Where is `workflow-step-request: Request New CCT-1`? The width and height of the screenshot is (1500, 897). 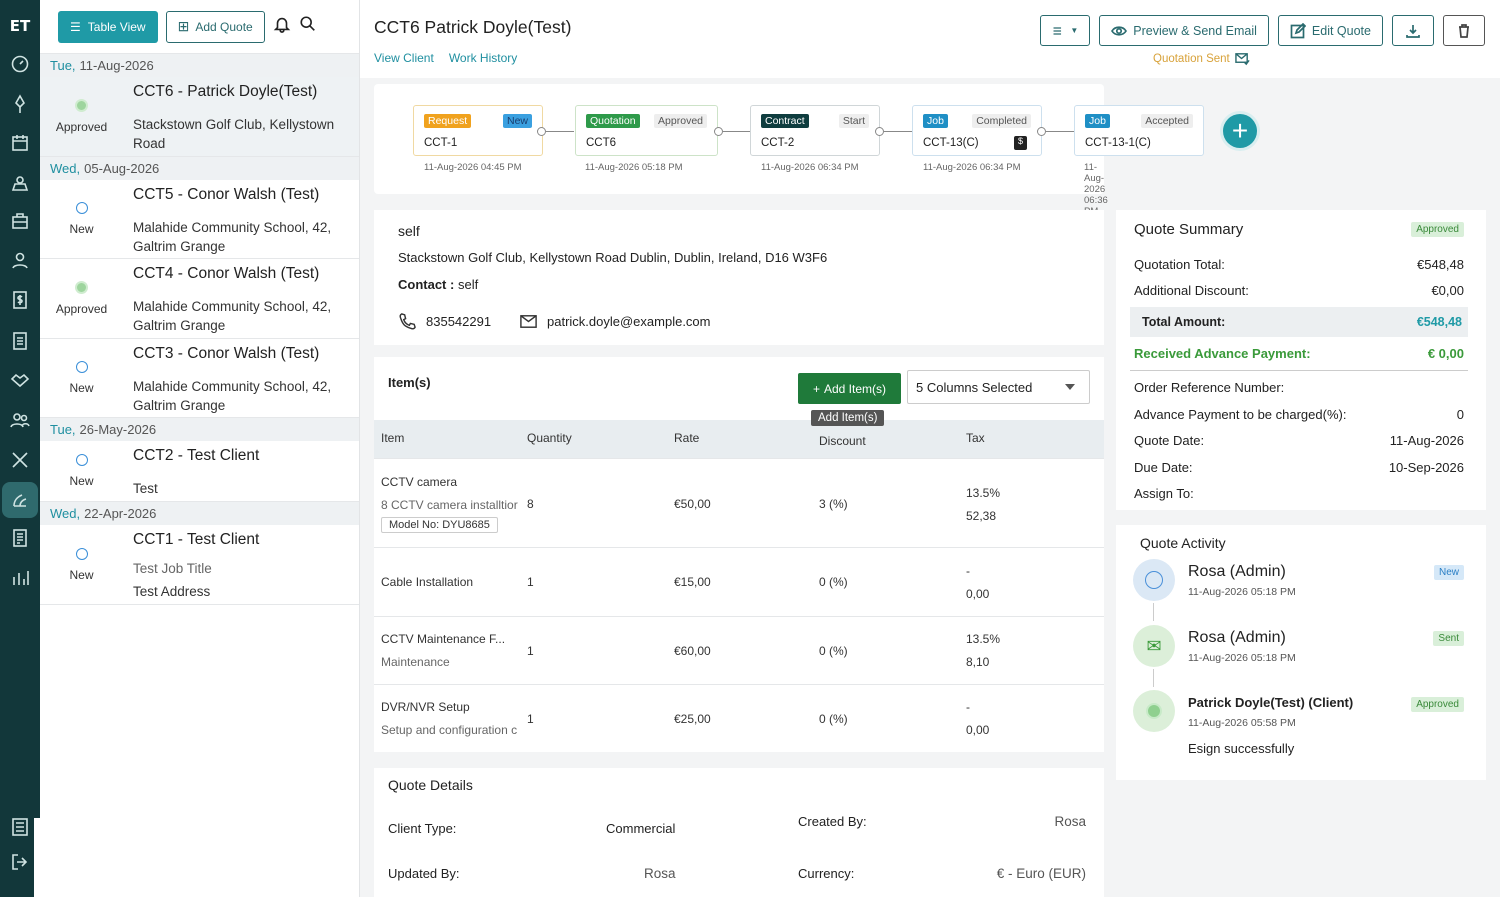 workflow-step-request: Request New CCT-1 is located at coordinates (478, 130).